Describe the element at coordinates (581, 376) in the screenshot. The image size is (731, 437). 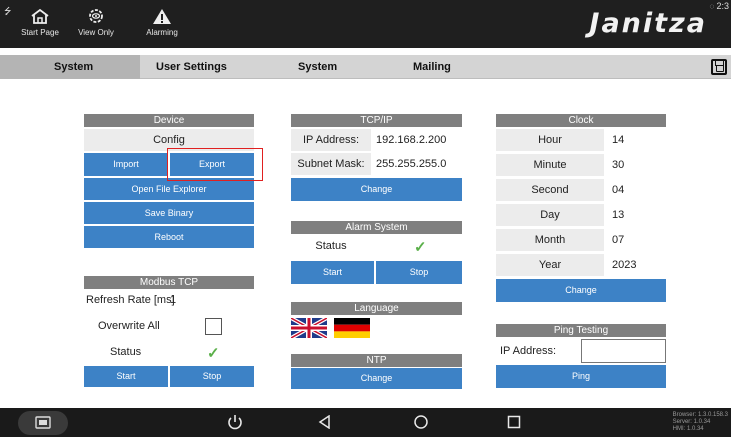
I see `ping-button: Ping` at that location.